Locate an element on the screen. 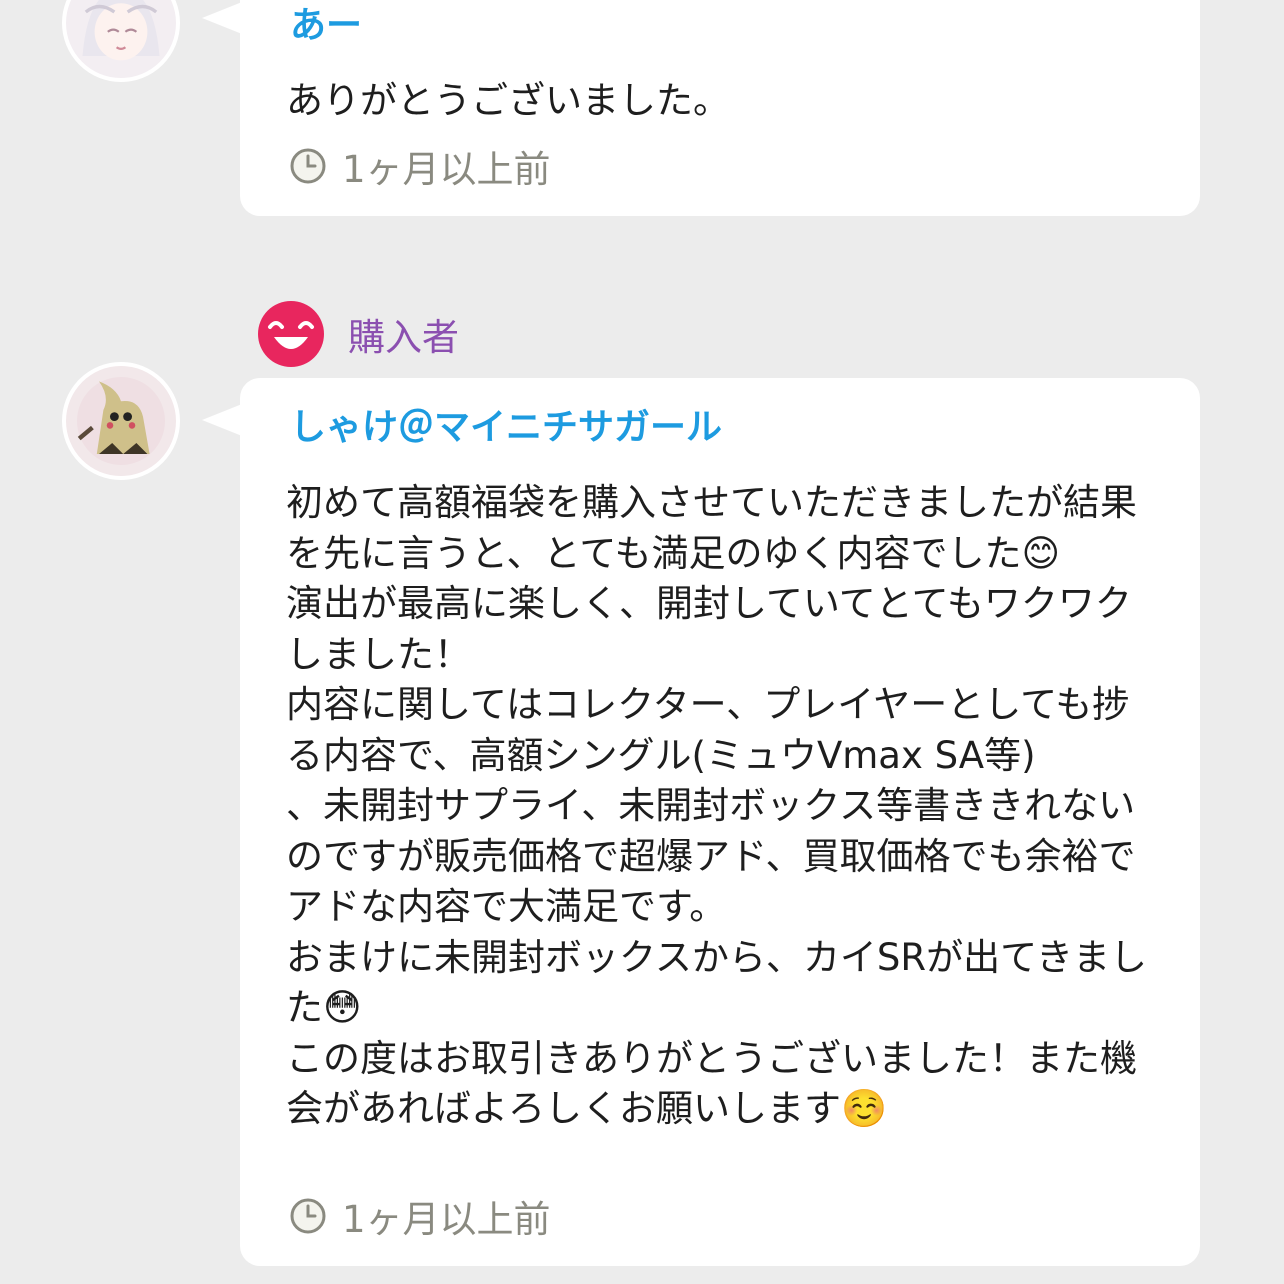 Image resolution: width=1284 pixels, height=1284 pixels. comment-author: あー is located at coordinates (326, 26).